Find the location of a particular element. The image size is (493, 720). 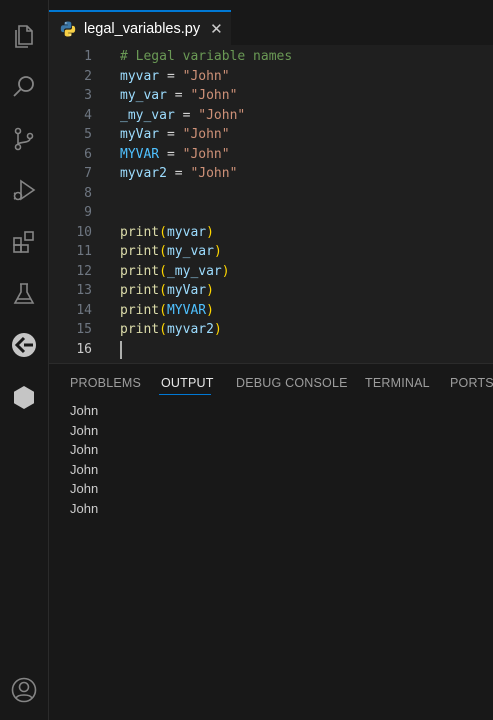

files-icon is located at coordinates (24, 36).